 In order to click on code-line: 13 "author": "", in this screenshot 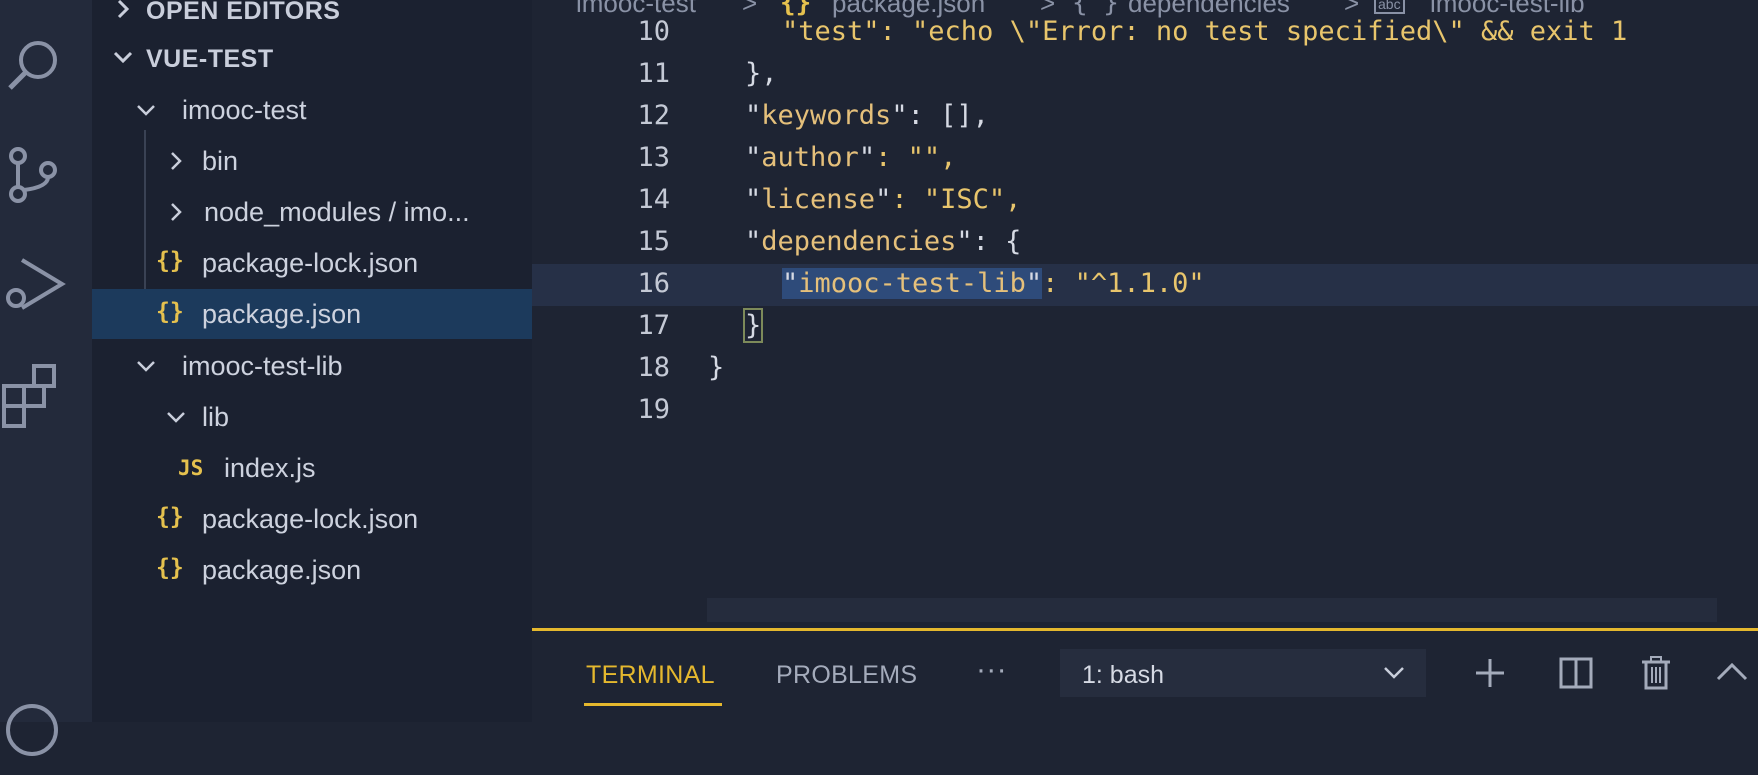, I will do `click(1145, 159)`.